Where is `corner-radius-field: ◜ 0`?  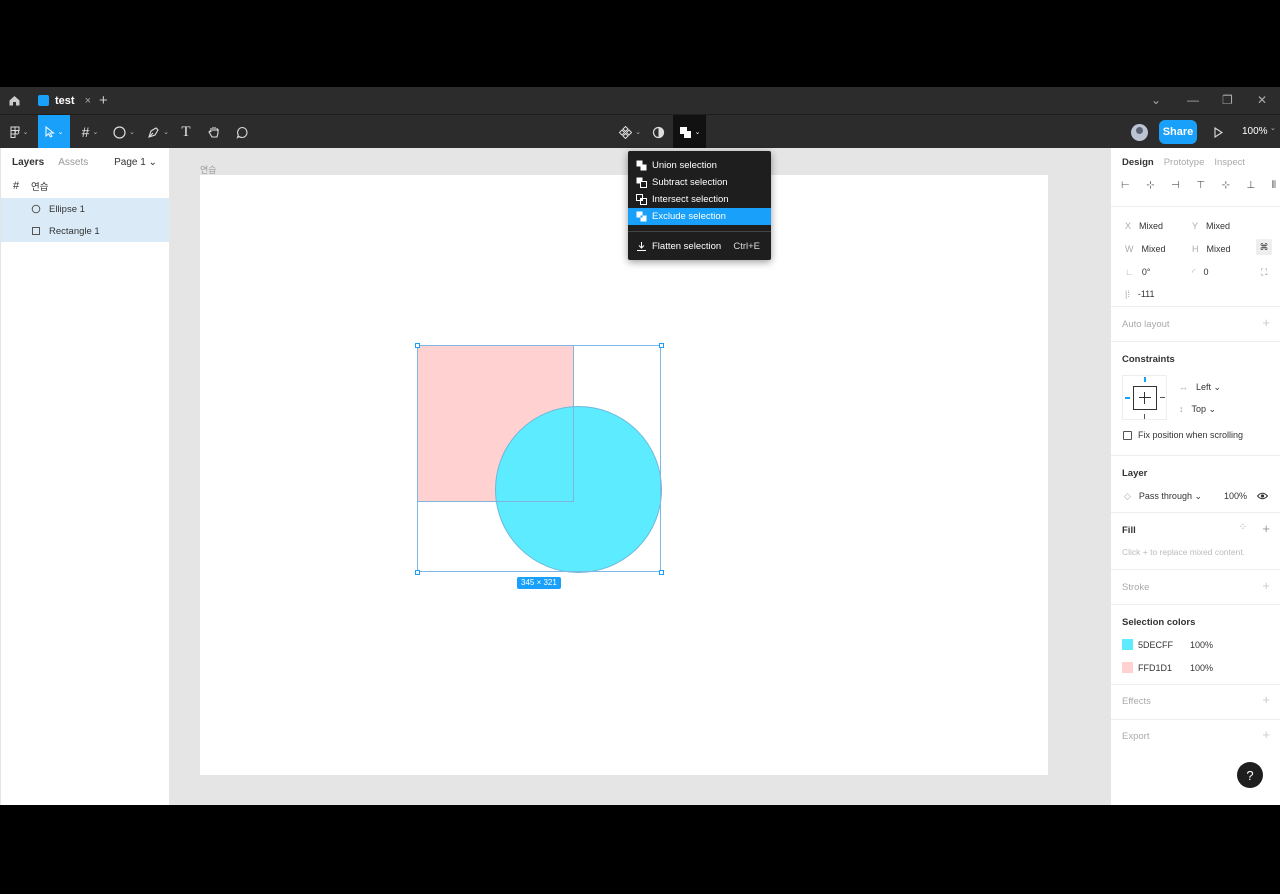 corner-radius-field: ◜ 0 is located at coordinates (1200, 272).